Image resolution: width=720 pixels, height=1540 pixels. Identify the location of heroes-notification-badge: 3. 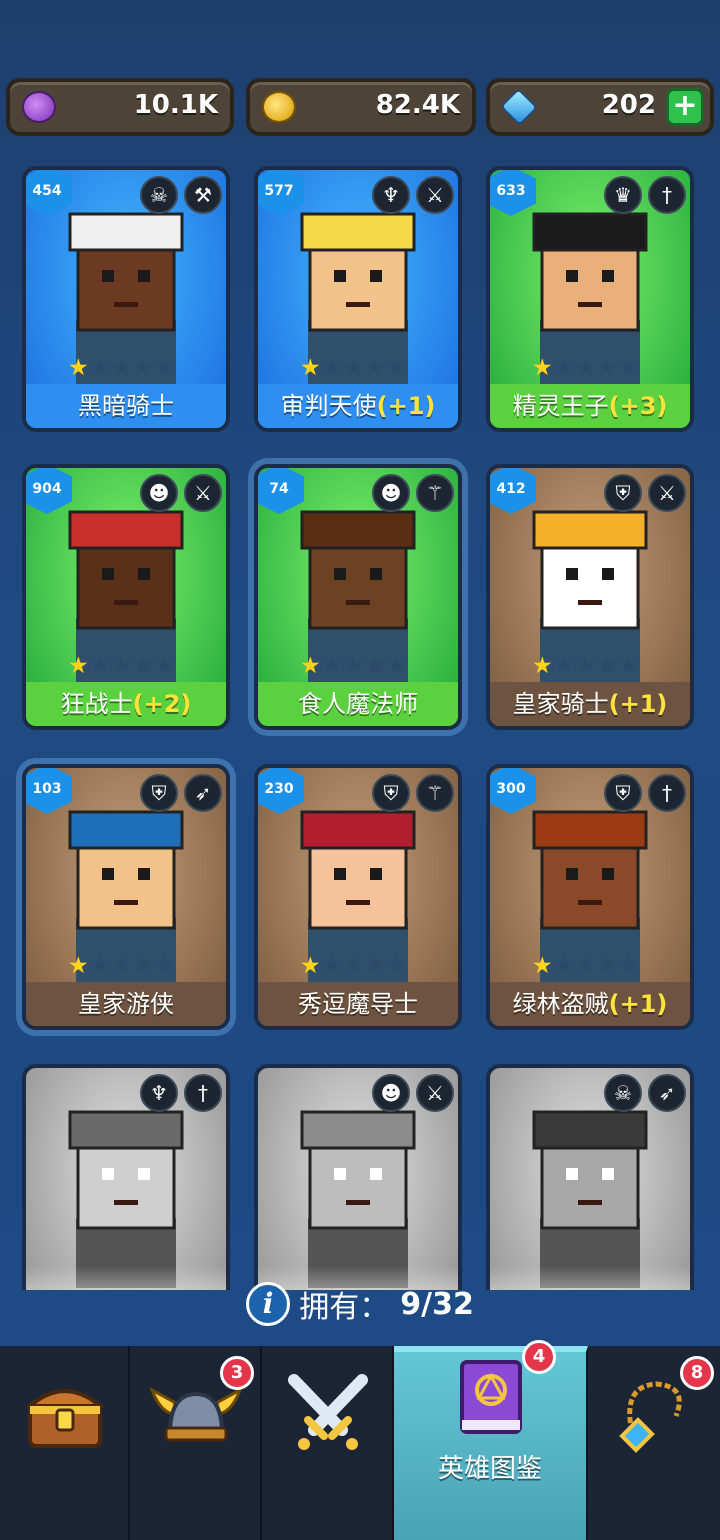
(237, 1373).